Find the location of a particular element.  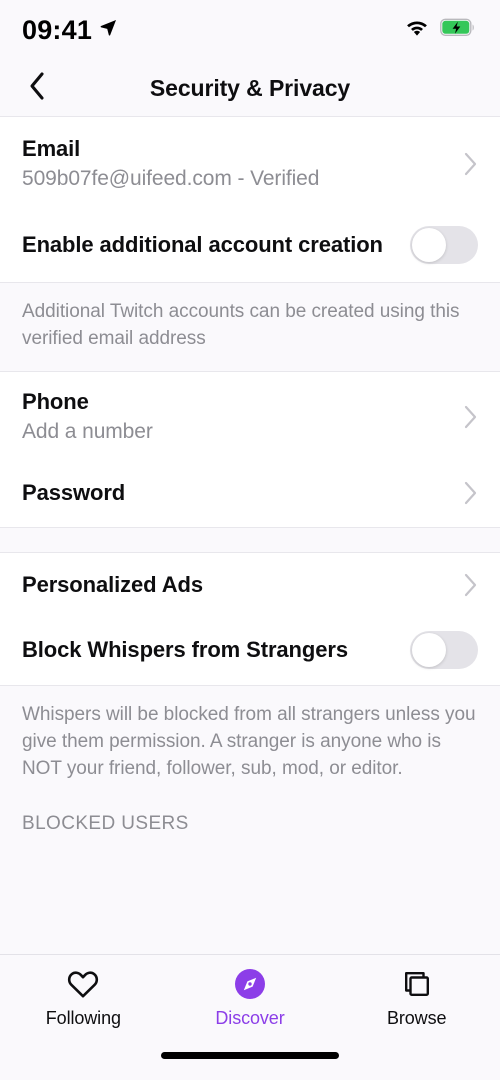

additional-account-creation-toggle is located at coordinates (444, 245).